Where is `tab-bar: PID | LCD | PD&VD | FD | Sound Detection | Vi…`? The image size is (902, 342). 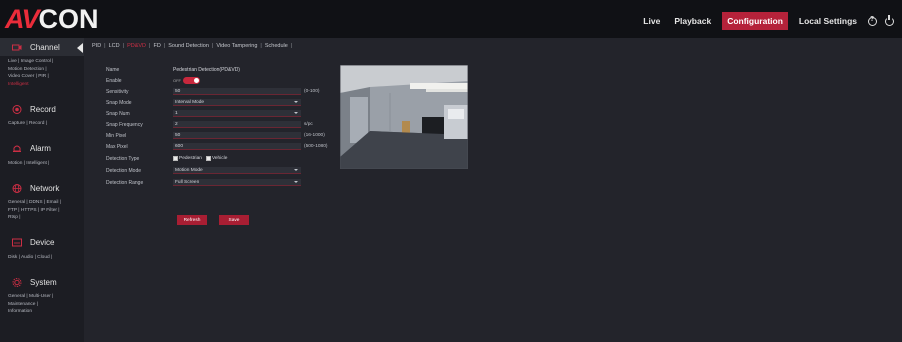 tab-bar: PID | LCD | PD&VD | FD | Sound Detection | Vi… is located at coordinates (192, 46).